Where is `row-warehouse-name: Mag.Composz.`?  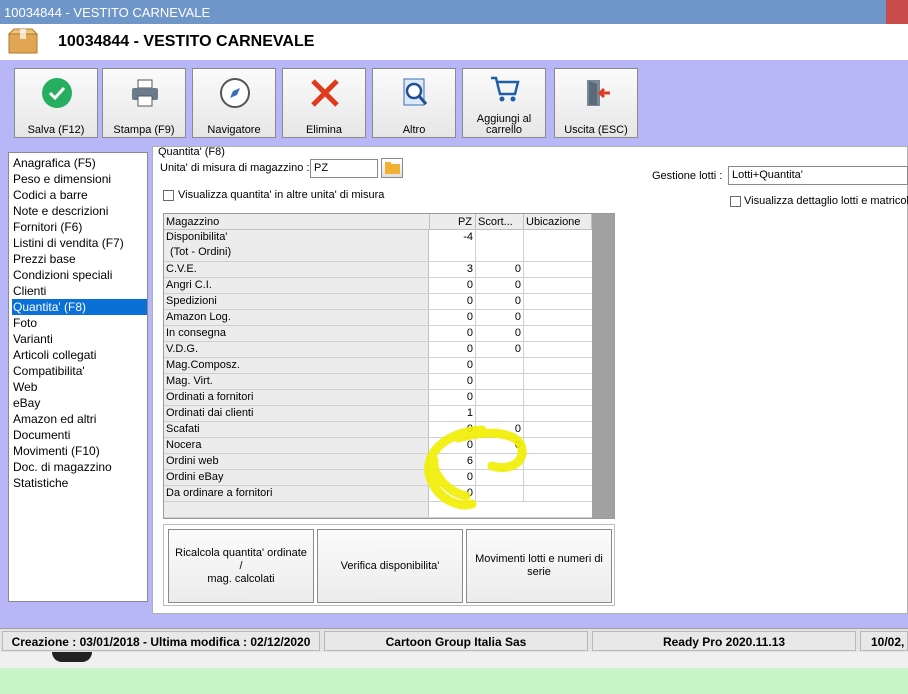
row-warehouse-name: Mag.Composz. is located at coordinates (296, 365).